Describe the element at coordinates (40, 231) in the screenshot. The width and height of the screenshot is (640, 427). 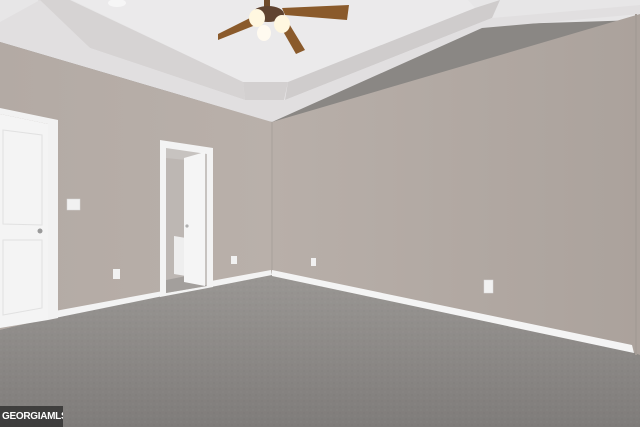
I see `door-knob-icon` at that location.